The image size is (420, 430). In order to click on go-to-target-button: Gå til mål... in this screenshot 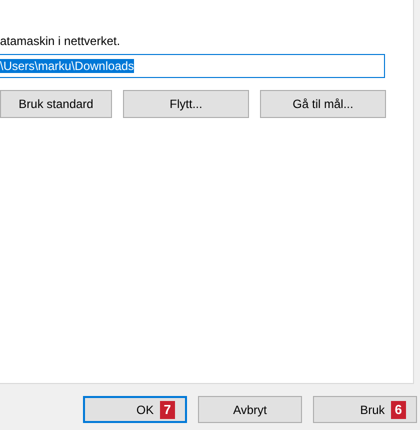, I will do `click(323, 104)`.